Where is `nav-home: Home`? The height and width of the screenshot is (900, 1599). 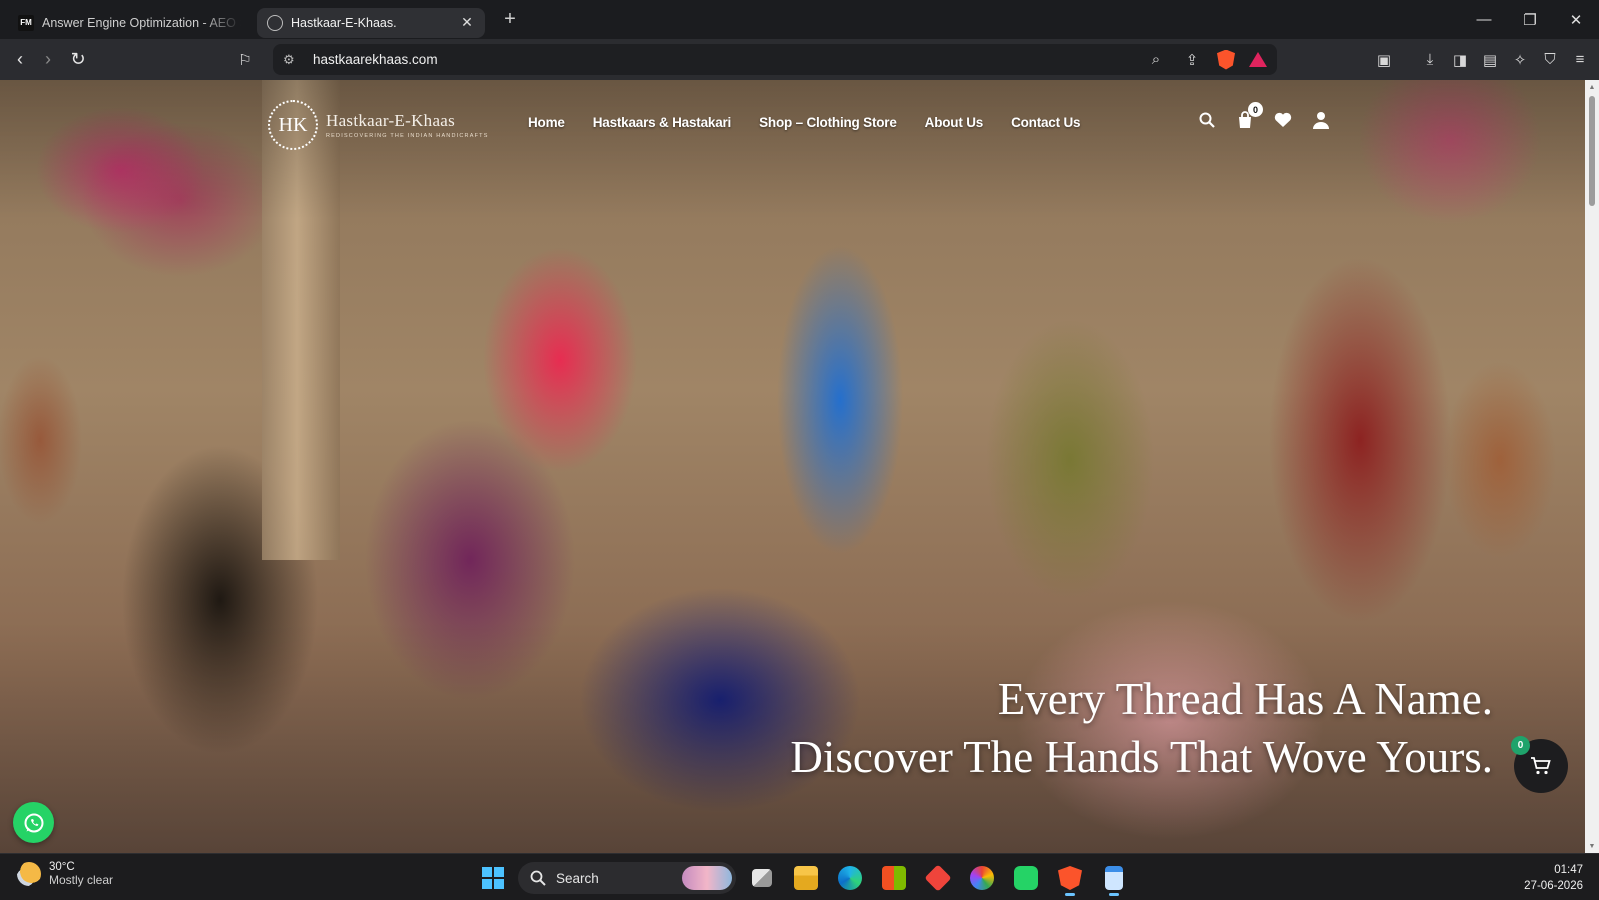
nav-home: Home is located at coordinates (546, 122).